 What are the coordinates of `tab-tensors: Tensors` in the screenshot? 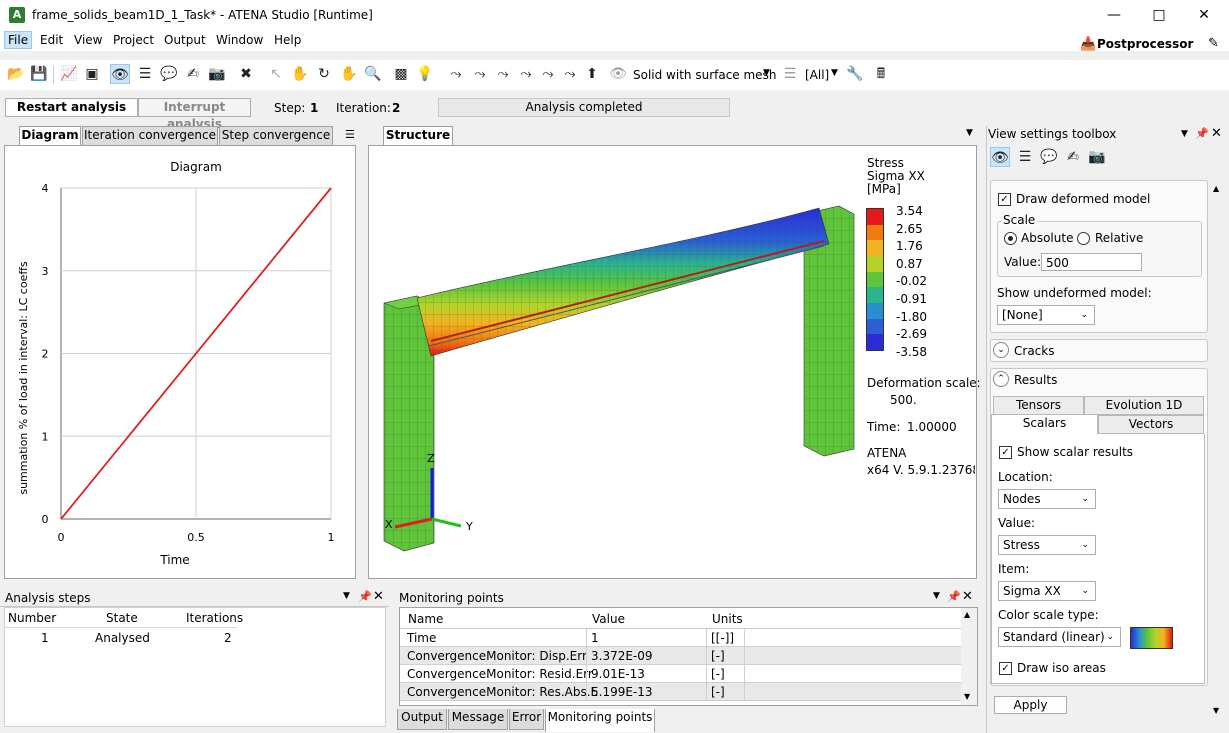 It's located at (1038, 405).